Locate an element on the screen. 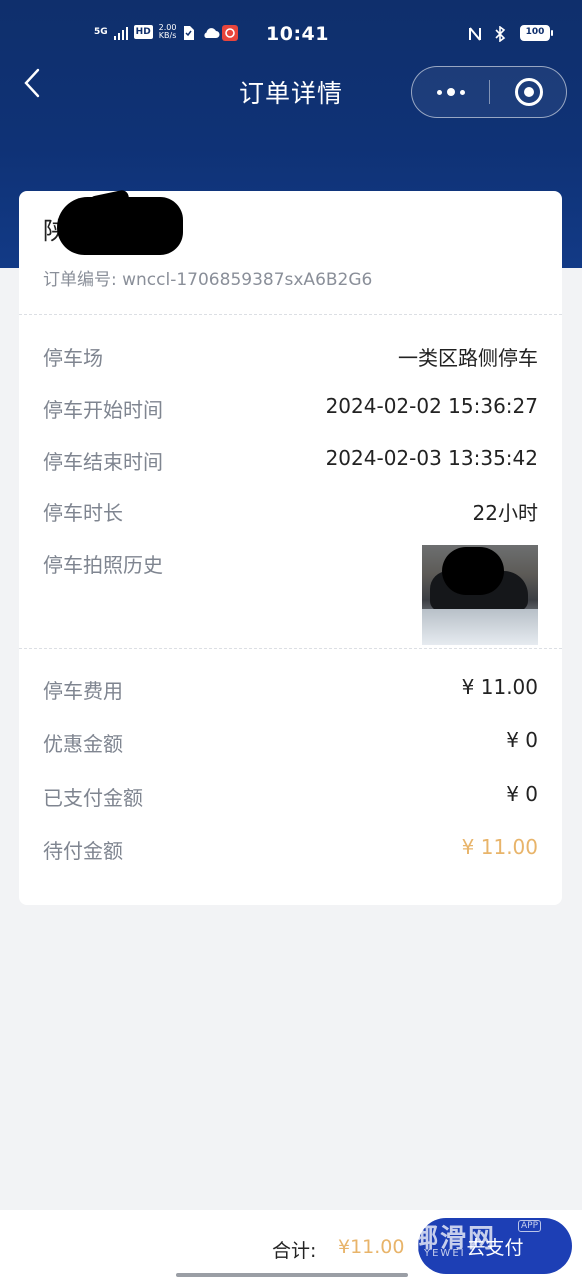 The image size is (582, 1280). info-label: 停车结束时间 is located at coordinates (103, 462).